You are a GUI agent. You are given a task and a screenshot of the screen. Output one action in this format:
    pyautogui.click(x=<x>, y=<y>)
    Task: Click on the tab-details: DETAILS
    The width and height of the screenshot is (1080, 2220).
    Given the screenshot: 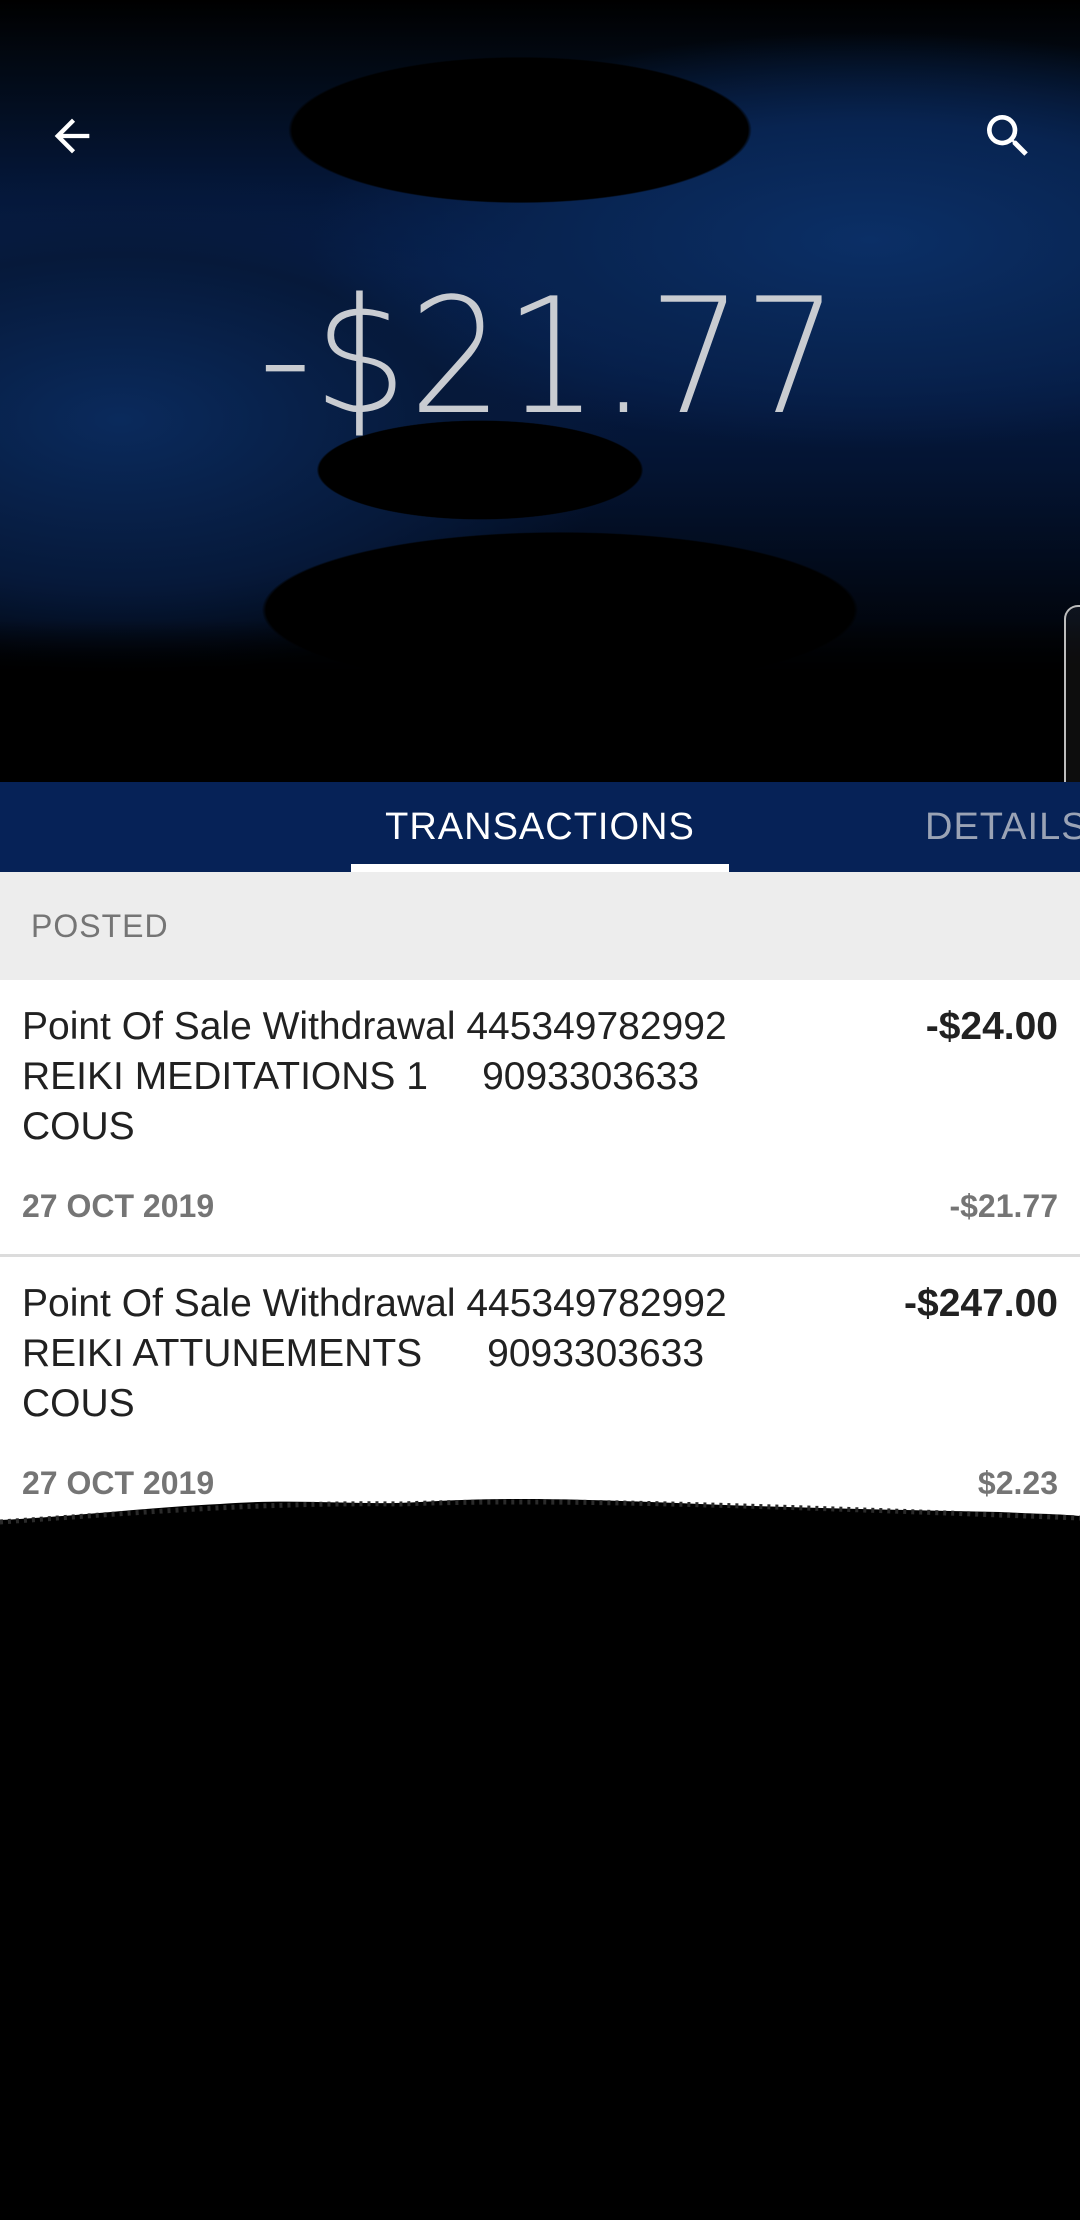 What is the action you would take?
    pyautogui.click(x=1002, y=827)
    